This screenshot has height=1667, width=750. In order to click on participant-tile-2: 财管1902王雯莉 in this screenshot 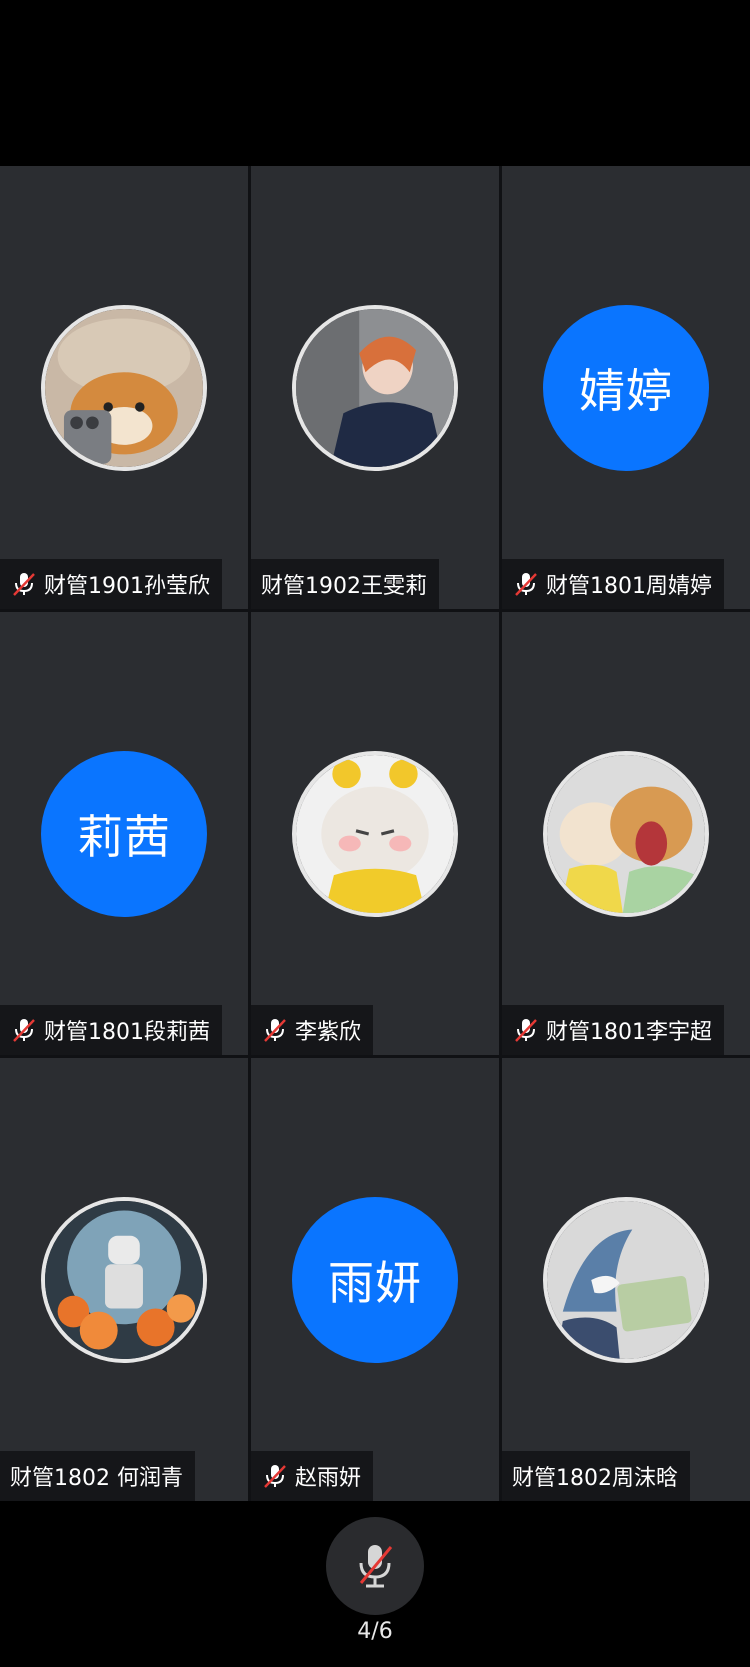, I will do `click(375, 387)`.